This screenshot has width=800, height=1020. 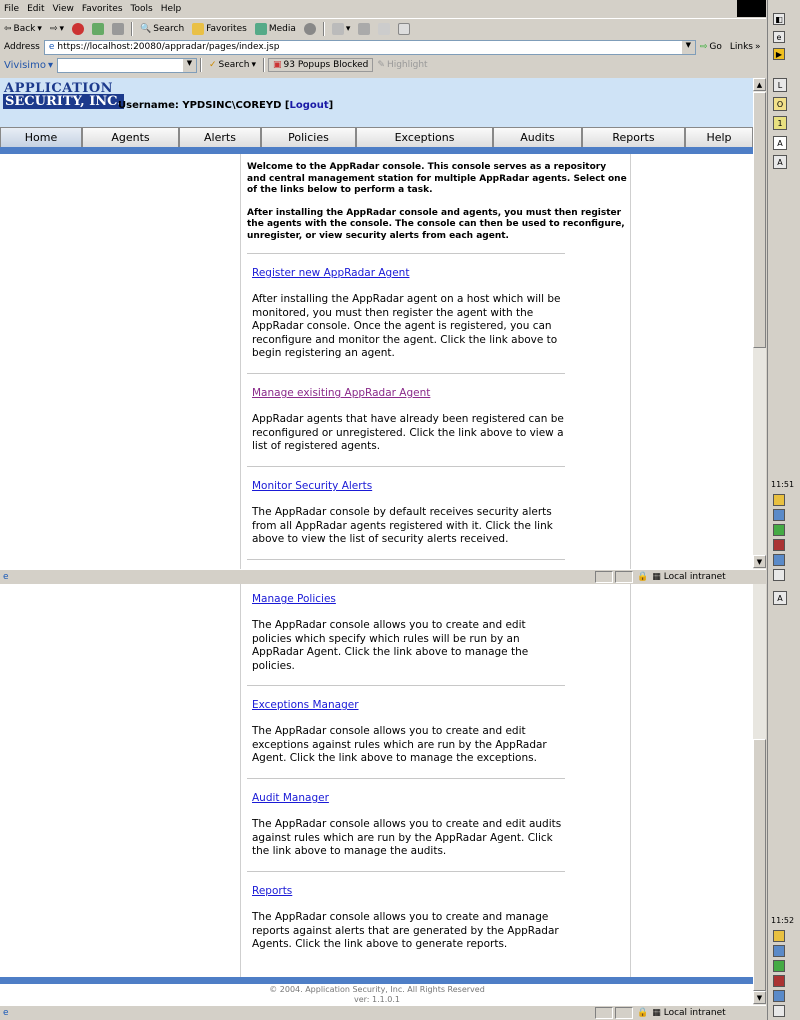 I want to click on media-icon, so click(x=260, y=28).